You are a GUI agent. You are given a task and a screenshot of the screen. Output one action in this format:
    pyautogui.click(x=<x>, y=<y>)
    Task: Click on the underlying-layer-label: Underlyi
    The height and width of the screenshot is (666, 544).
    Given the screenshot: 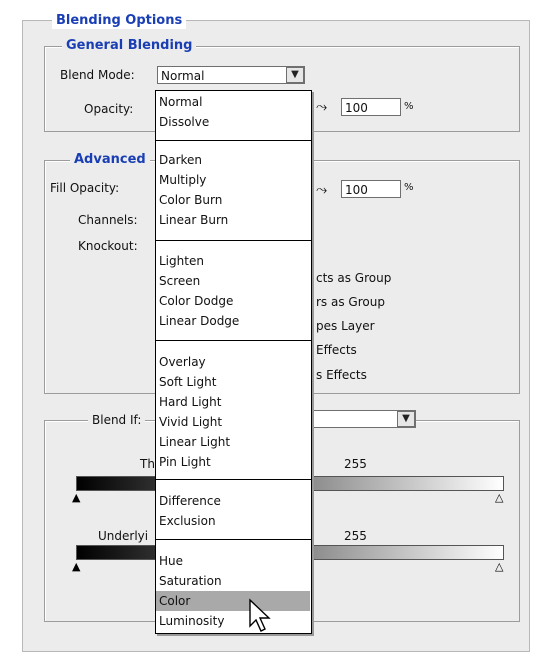 What is the action you would take?
    pyautogui.click(x=123, y=536)
    